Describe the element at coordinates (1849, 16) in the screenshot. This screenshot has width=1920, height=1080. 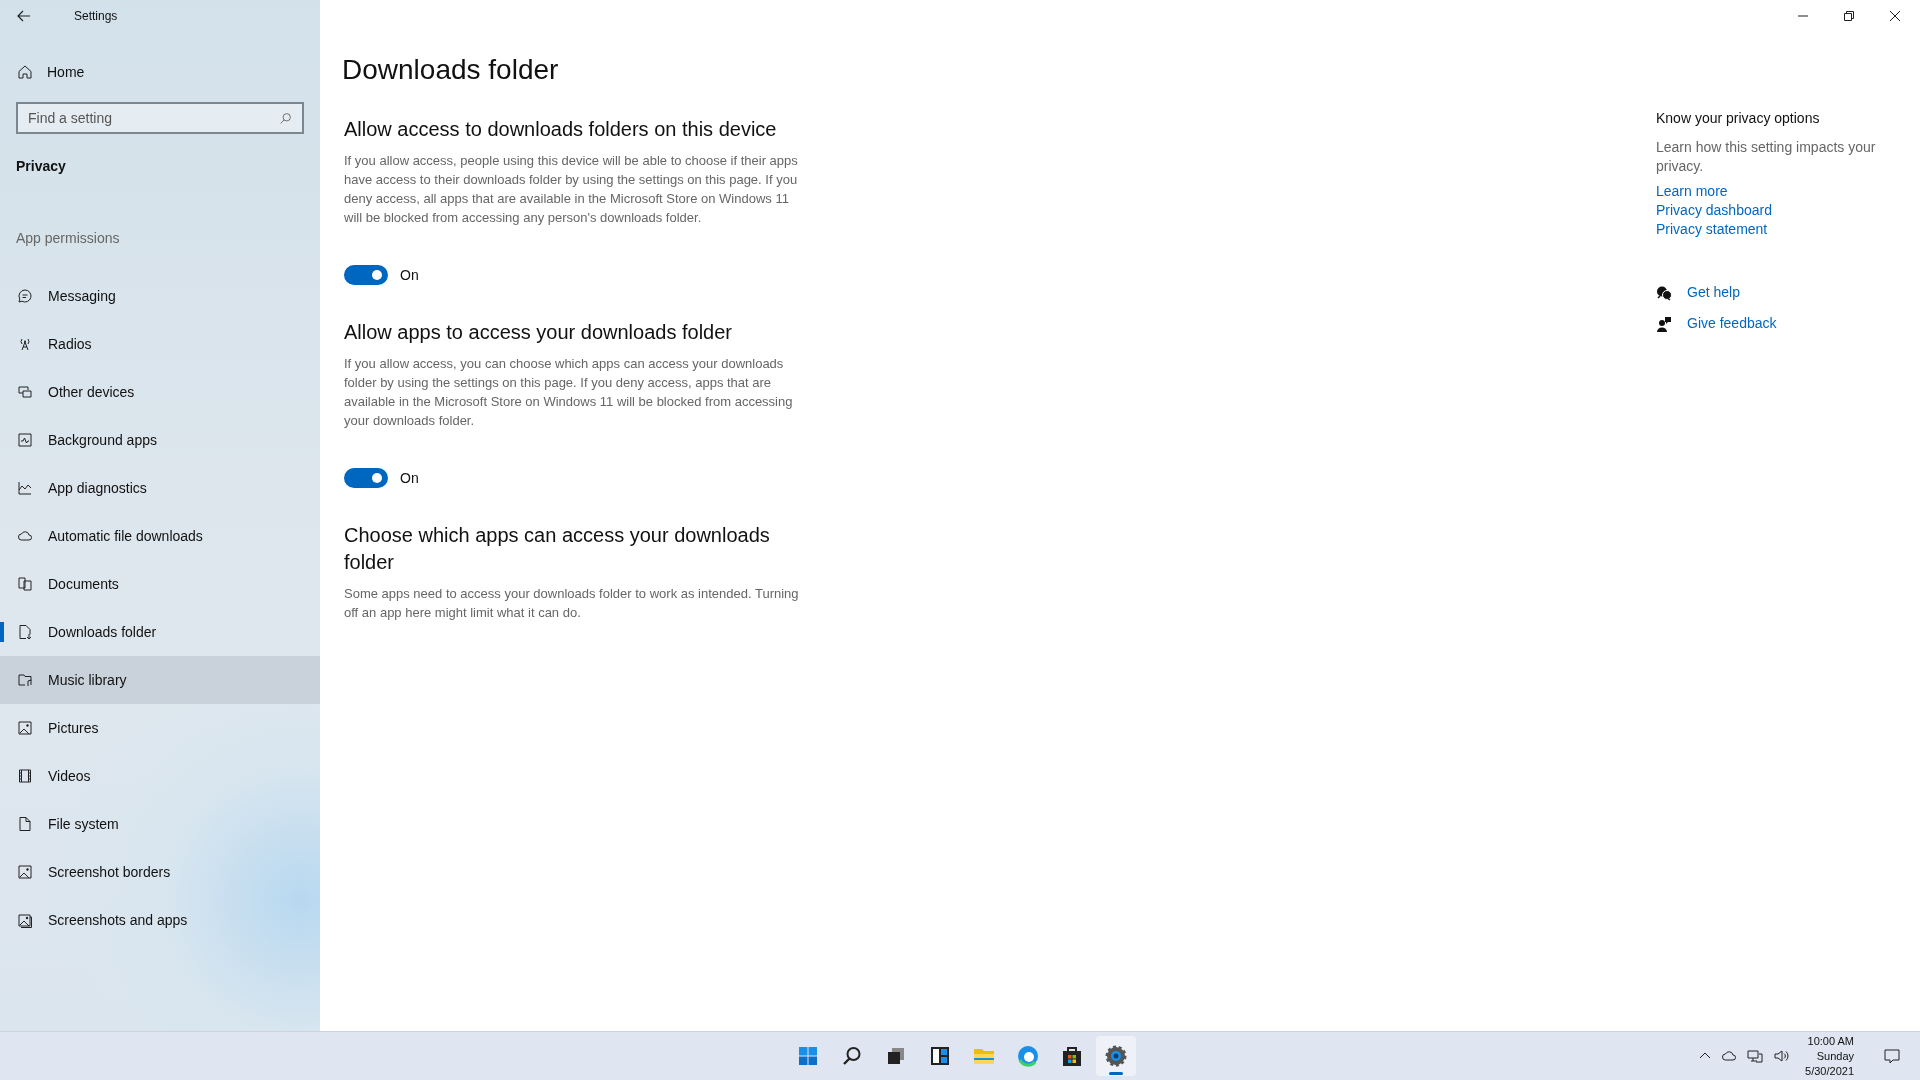
I see `restore-icon` at that location.